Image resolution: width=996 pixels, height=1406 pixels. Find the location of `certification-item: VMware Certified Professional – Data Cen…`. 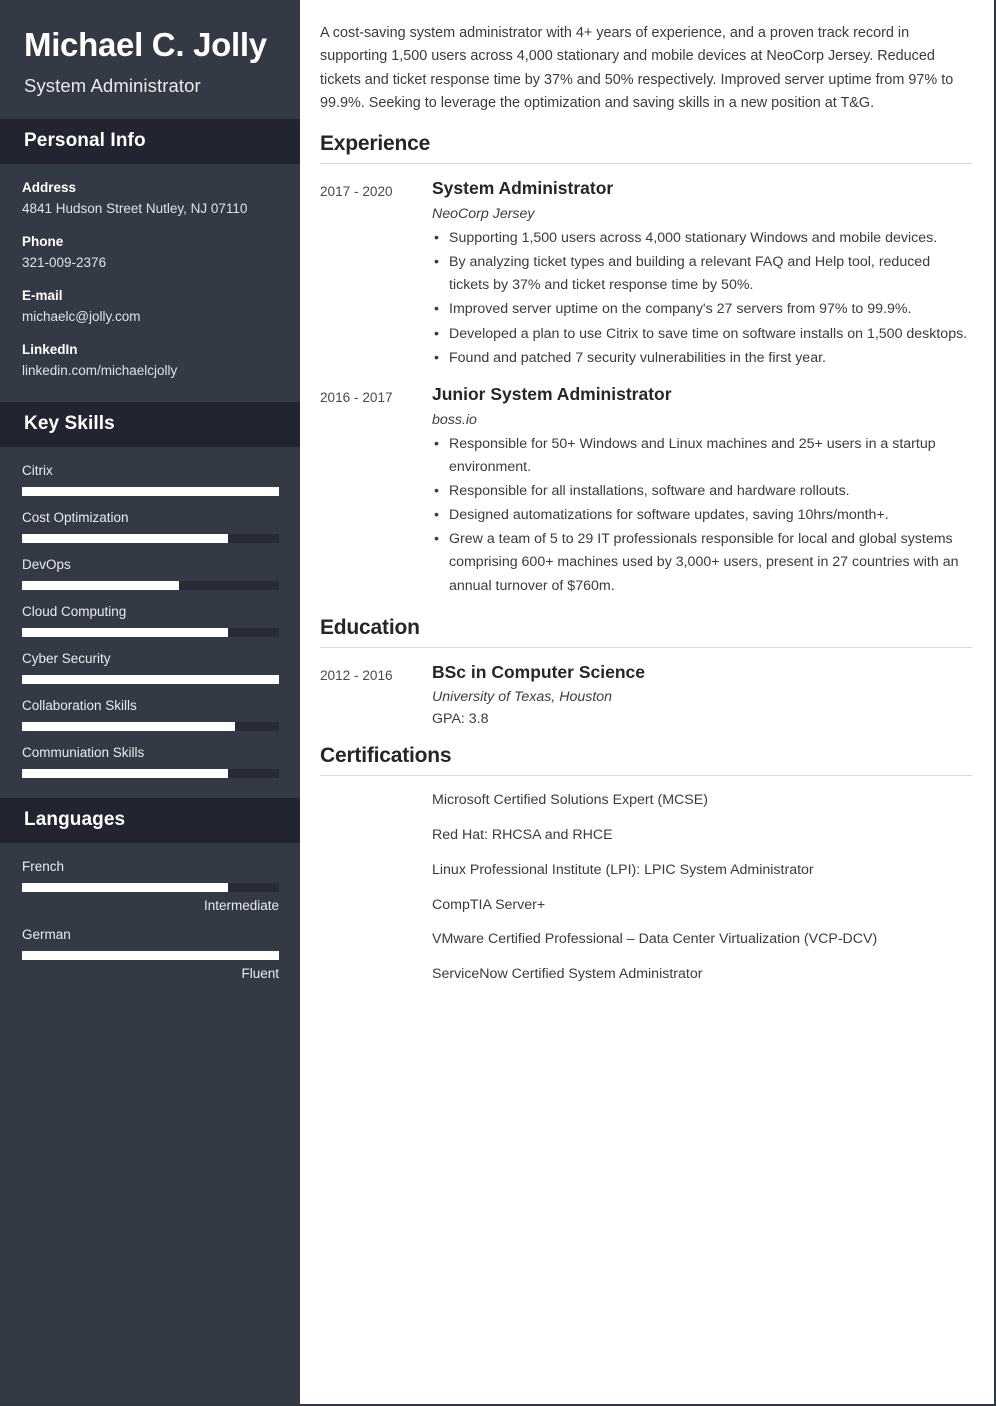

certification-item: VMware Certified Professional – Data Cen… is located at coordinates (655, 939).